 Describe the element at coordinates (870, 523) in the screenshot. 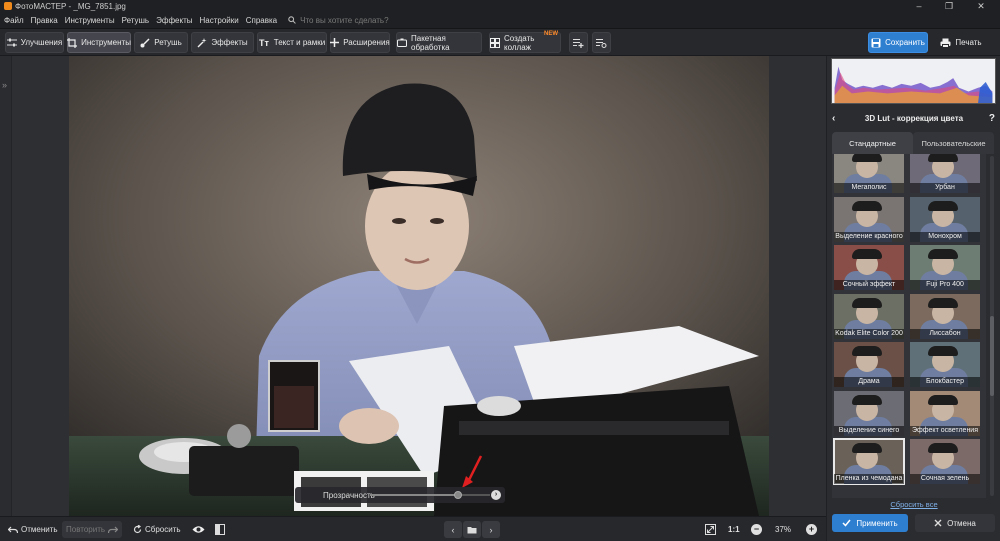

I see `apply-button: Применить` at that location.